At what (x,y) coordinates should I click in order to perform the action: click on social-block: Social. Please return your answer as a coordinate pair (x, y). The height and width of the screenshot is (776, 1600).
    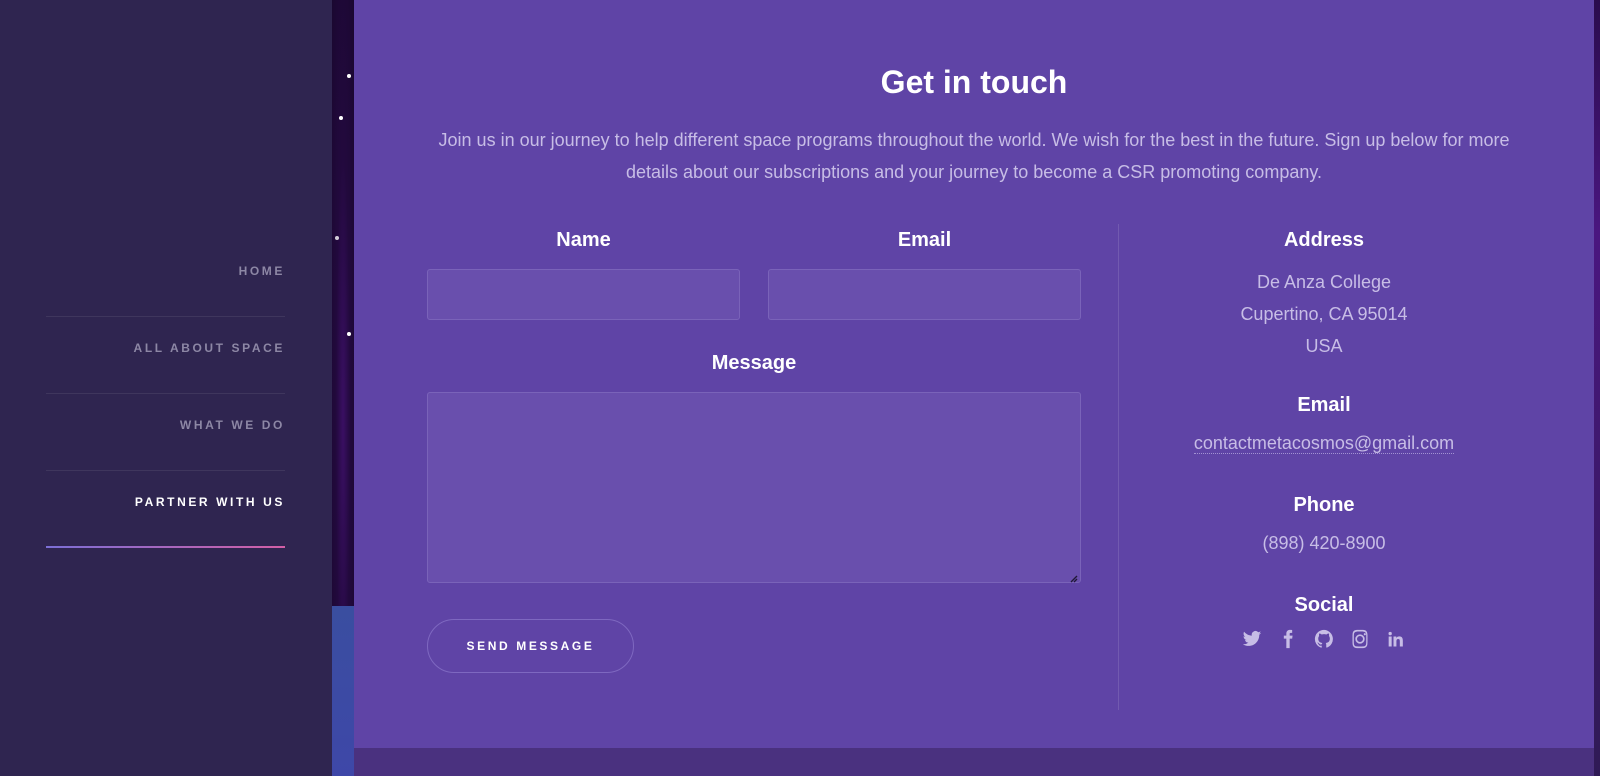
    Looking at the image, I should click on (1324, 621).